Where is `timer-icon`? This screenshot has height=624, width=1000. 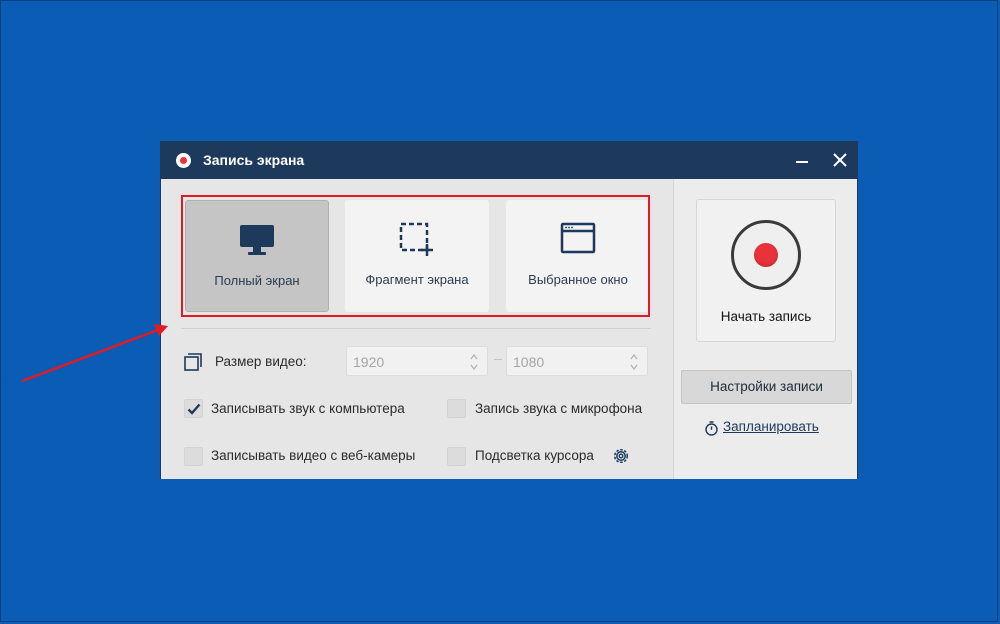 timer-icon is located at coordinates (711, 428).